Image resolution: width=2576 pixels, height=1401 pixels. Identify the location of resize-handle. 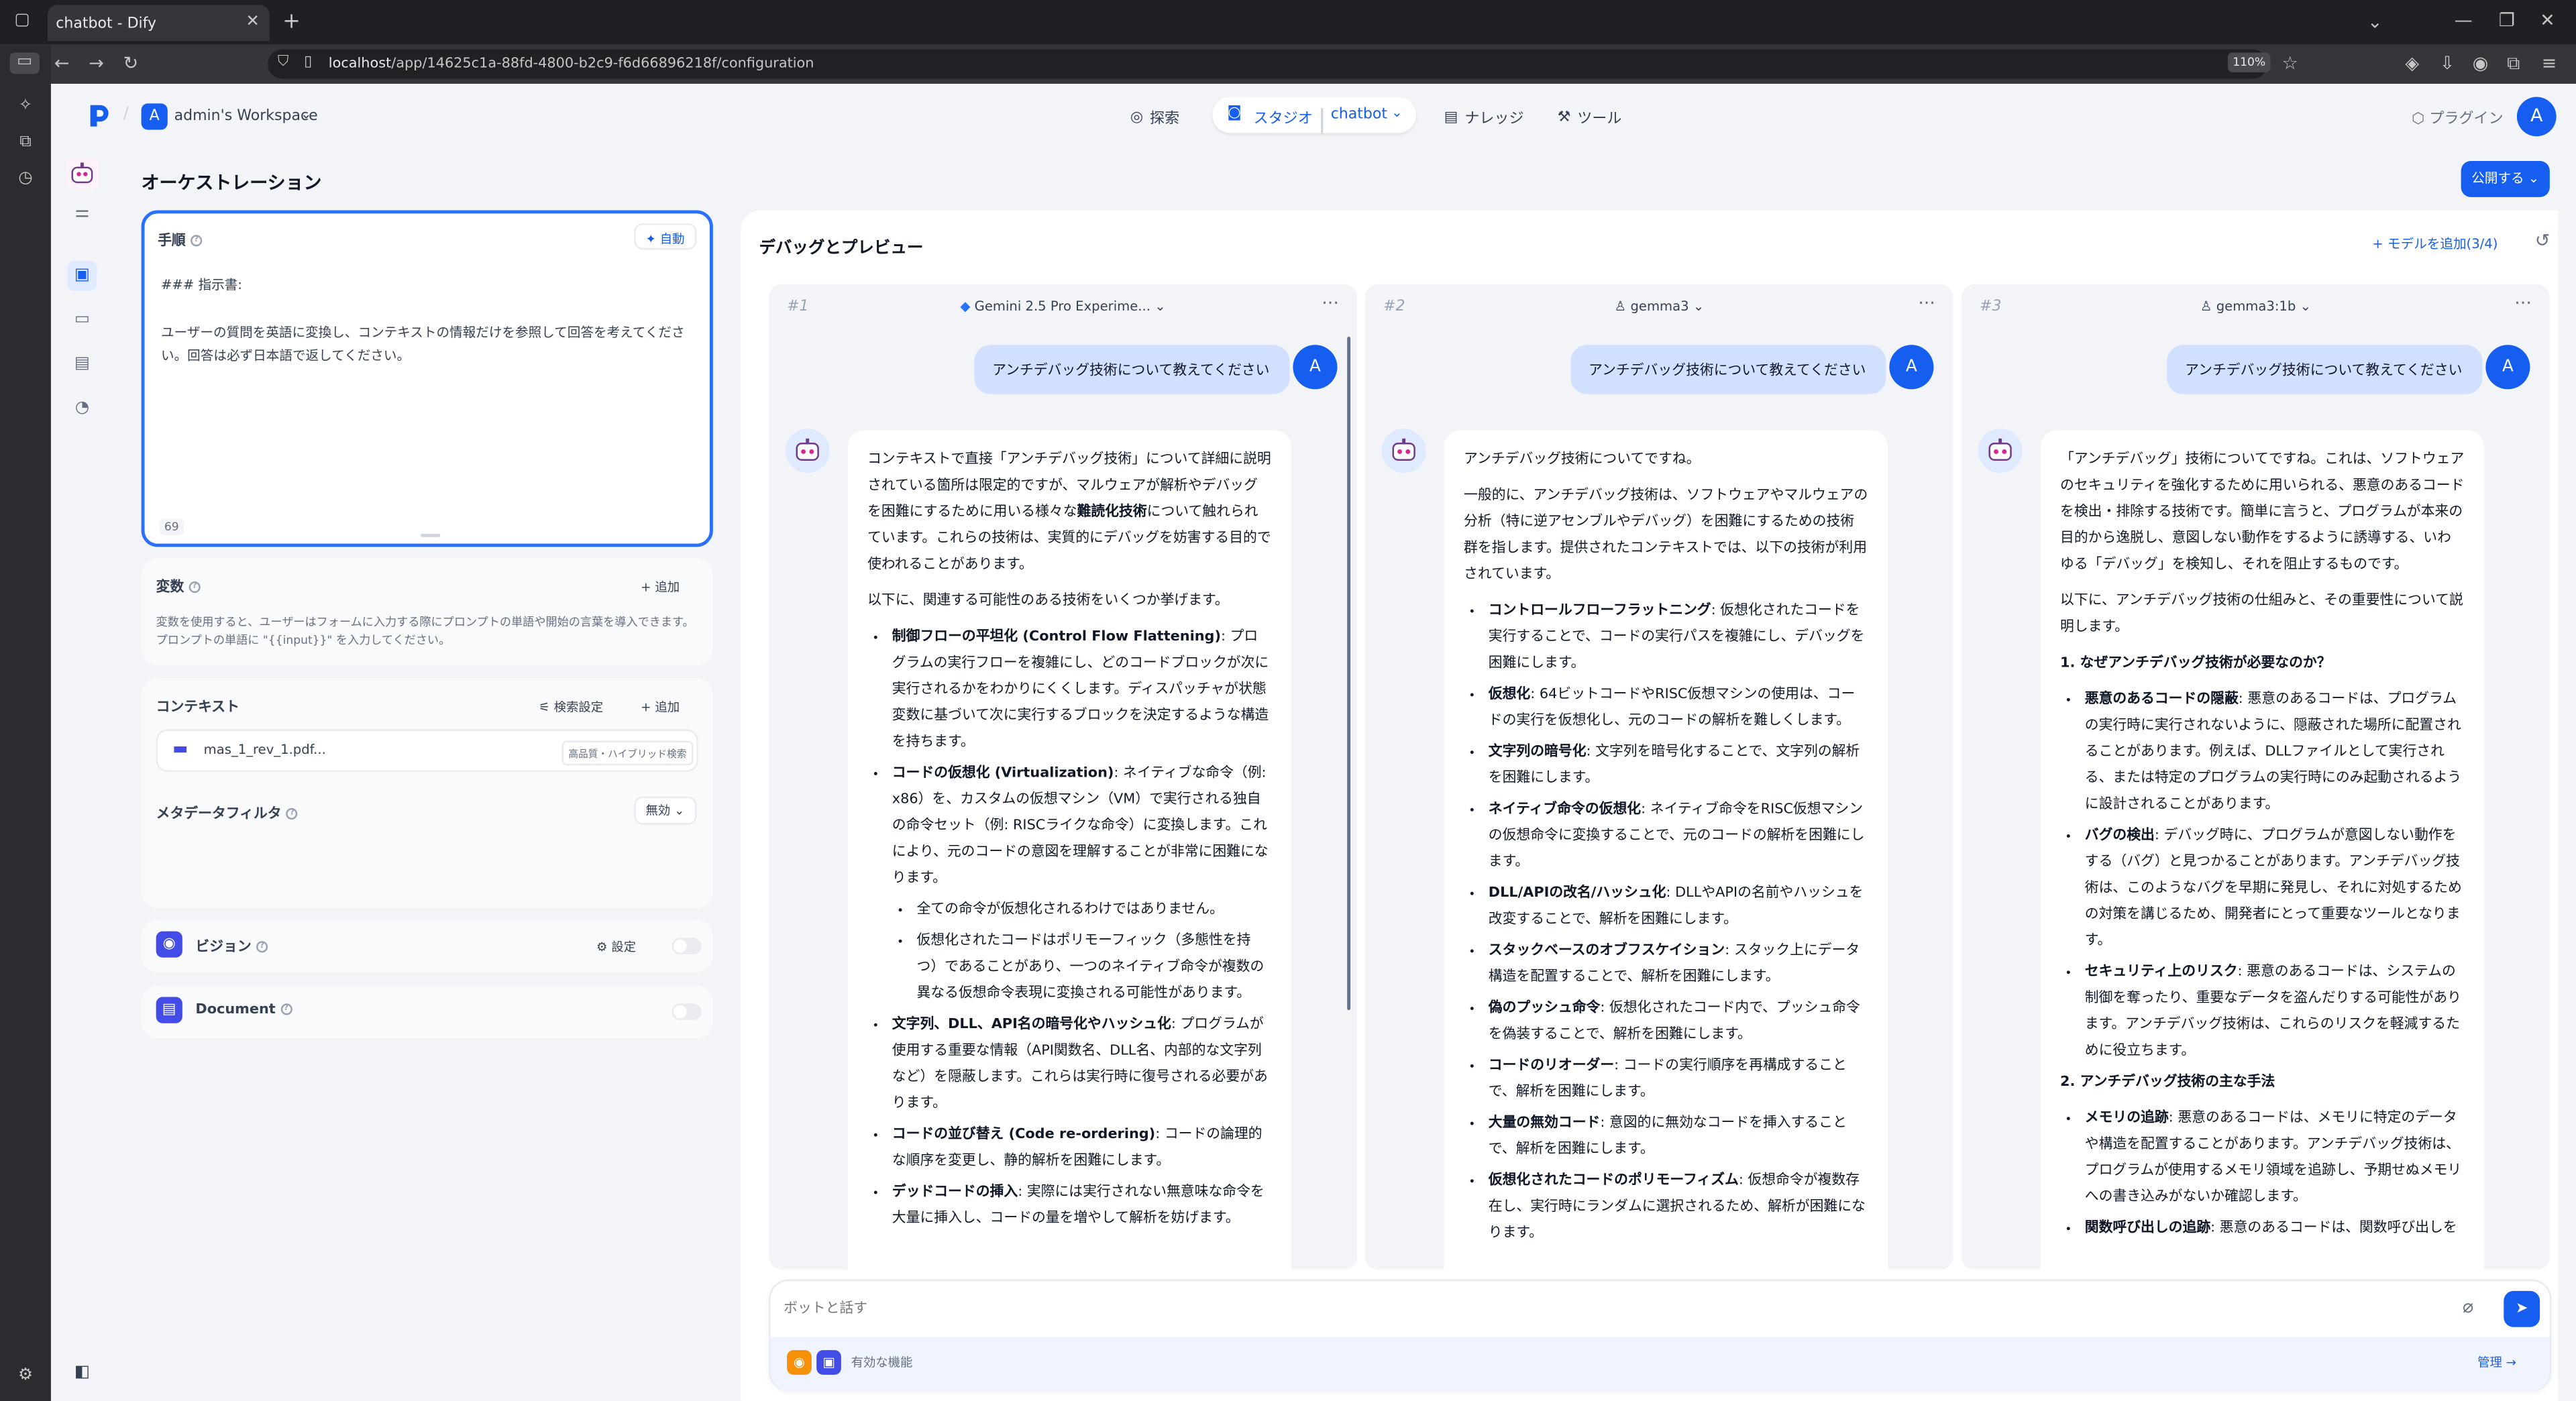
(430, 535).